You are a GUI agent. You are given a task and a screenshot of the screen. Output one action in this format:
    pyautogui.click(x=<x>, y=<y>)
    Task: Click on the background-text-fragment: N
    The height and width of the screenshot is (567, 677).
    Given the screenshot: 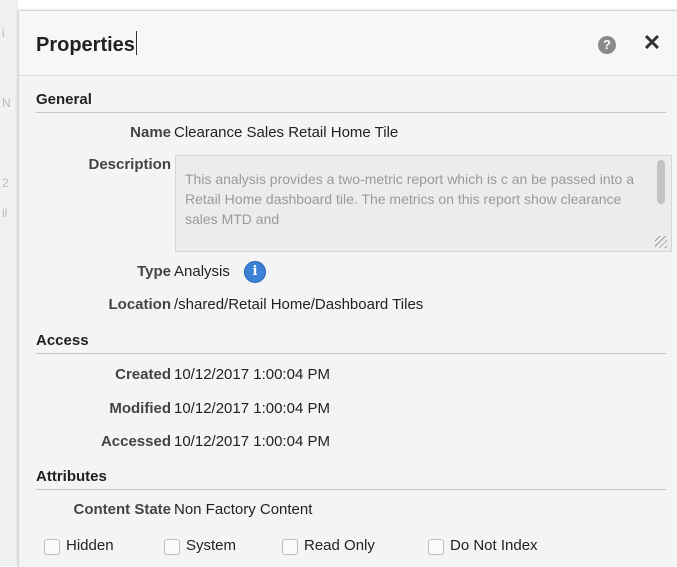 What is the action you would take?
    pyautogui.click(x=6, y=103)
    